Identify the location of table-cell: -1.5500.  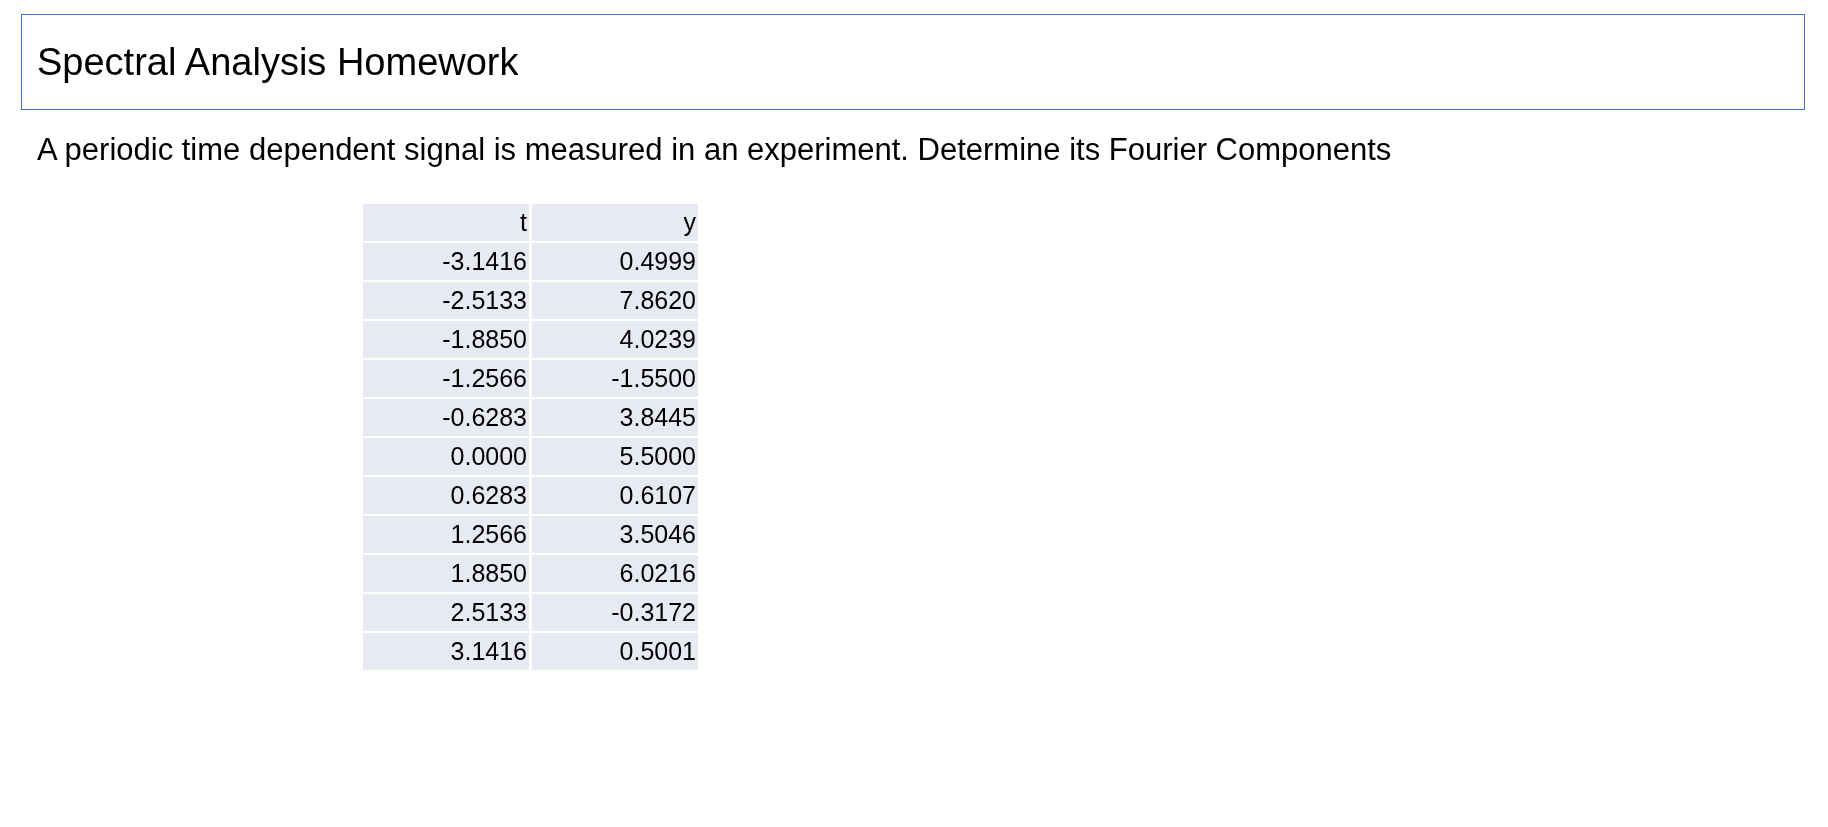
(615, 378).